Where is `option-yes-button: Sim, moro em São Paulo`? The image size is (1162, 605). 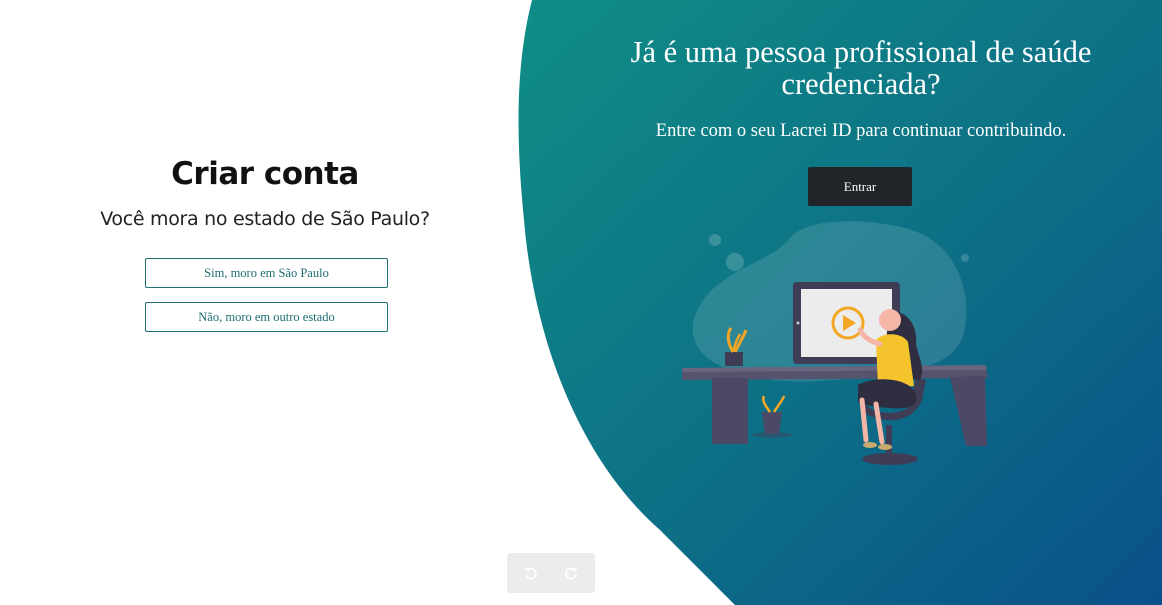 option-yes-button: Sim, moro em São Paulo is located at coordinates (266, 273).